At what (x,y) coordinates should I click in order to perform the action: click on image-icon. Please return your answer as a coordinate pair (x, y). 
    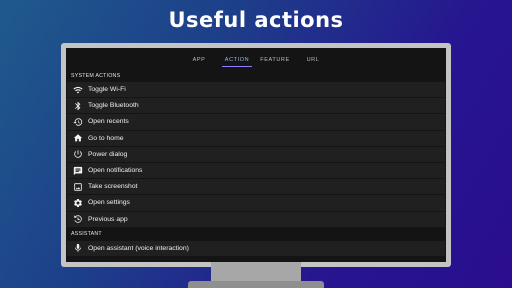
    Looking at the image, I should click on (77, 186).